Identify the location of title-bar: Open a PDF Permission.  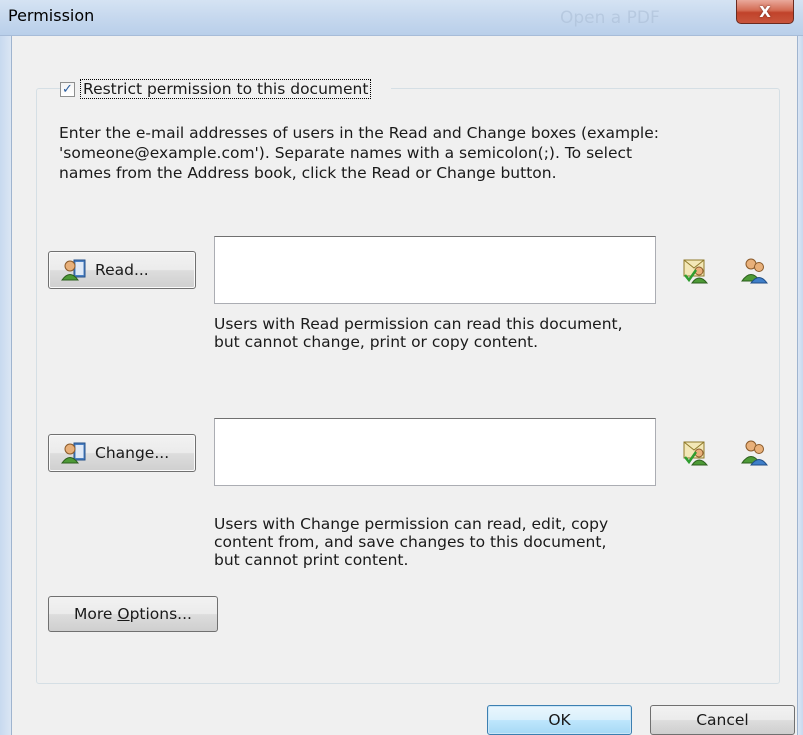
(401, 18).